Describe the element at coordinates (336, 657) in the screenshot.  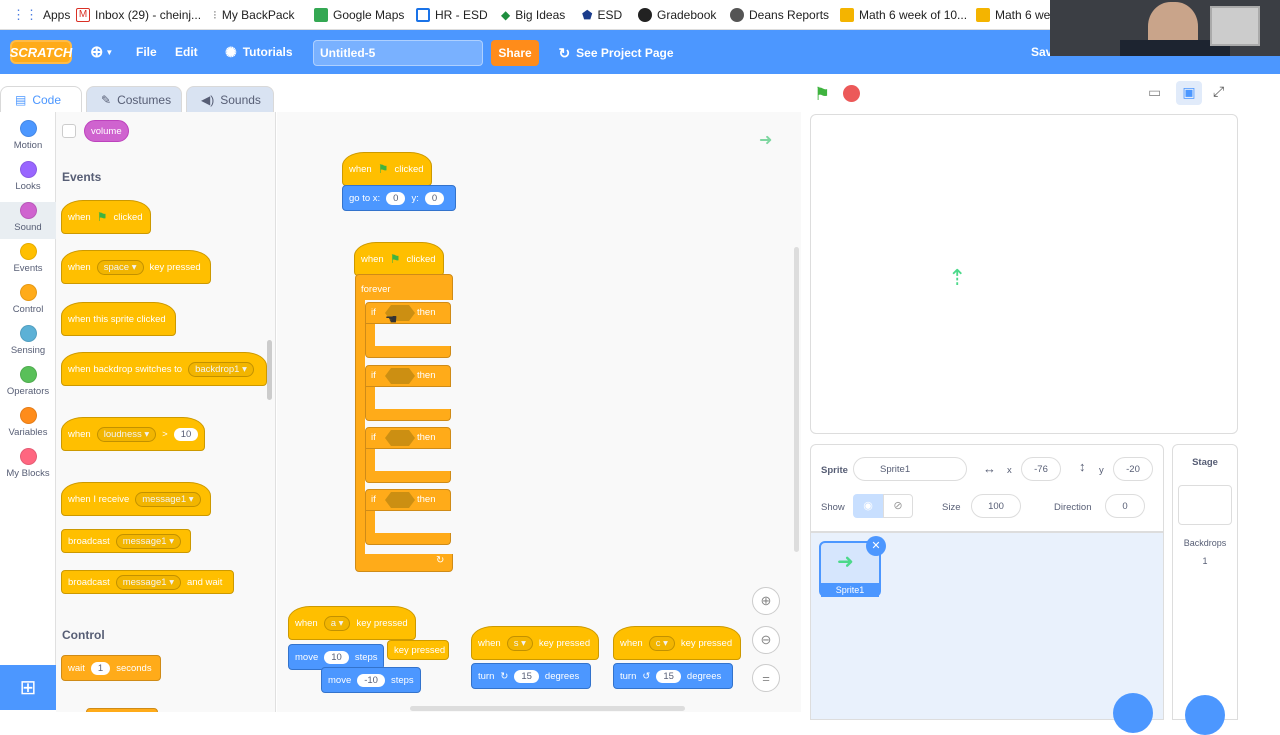
I see `move-steps-input: 10` at that location.